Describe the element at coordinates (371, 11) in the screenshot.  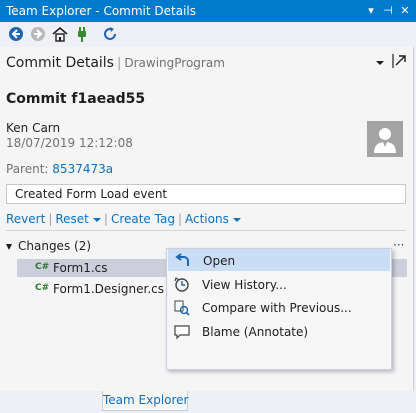
I see `window-options-button: ▾` at that location.